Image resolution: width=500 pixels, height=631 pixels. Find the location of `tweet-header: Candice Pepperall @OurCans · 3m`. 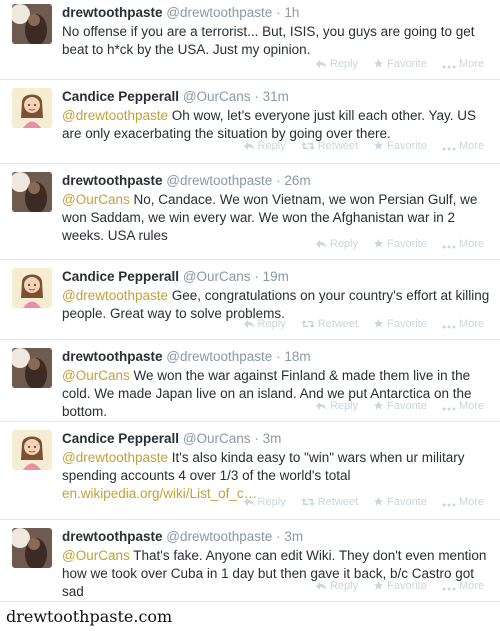

tweet-header: Candice Pepperall @OurCans · 3m is located at coordinates (277, 438).